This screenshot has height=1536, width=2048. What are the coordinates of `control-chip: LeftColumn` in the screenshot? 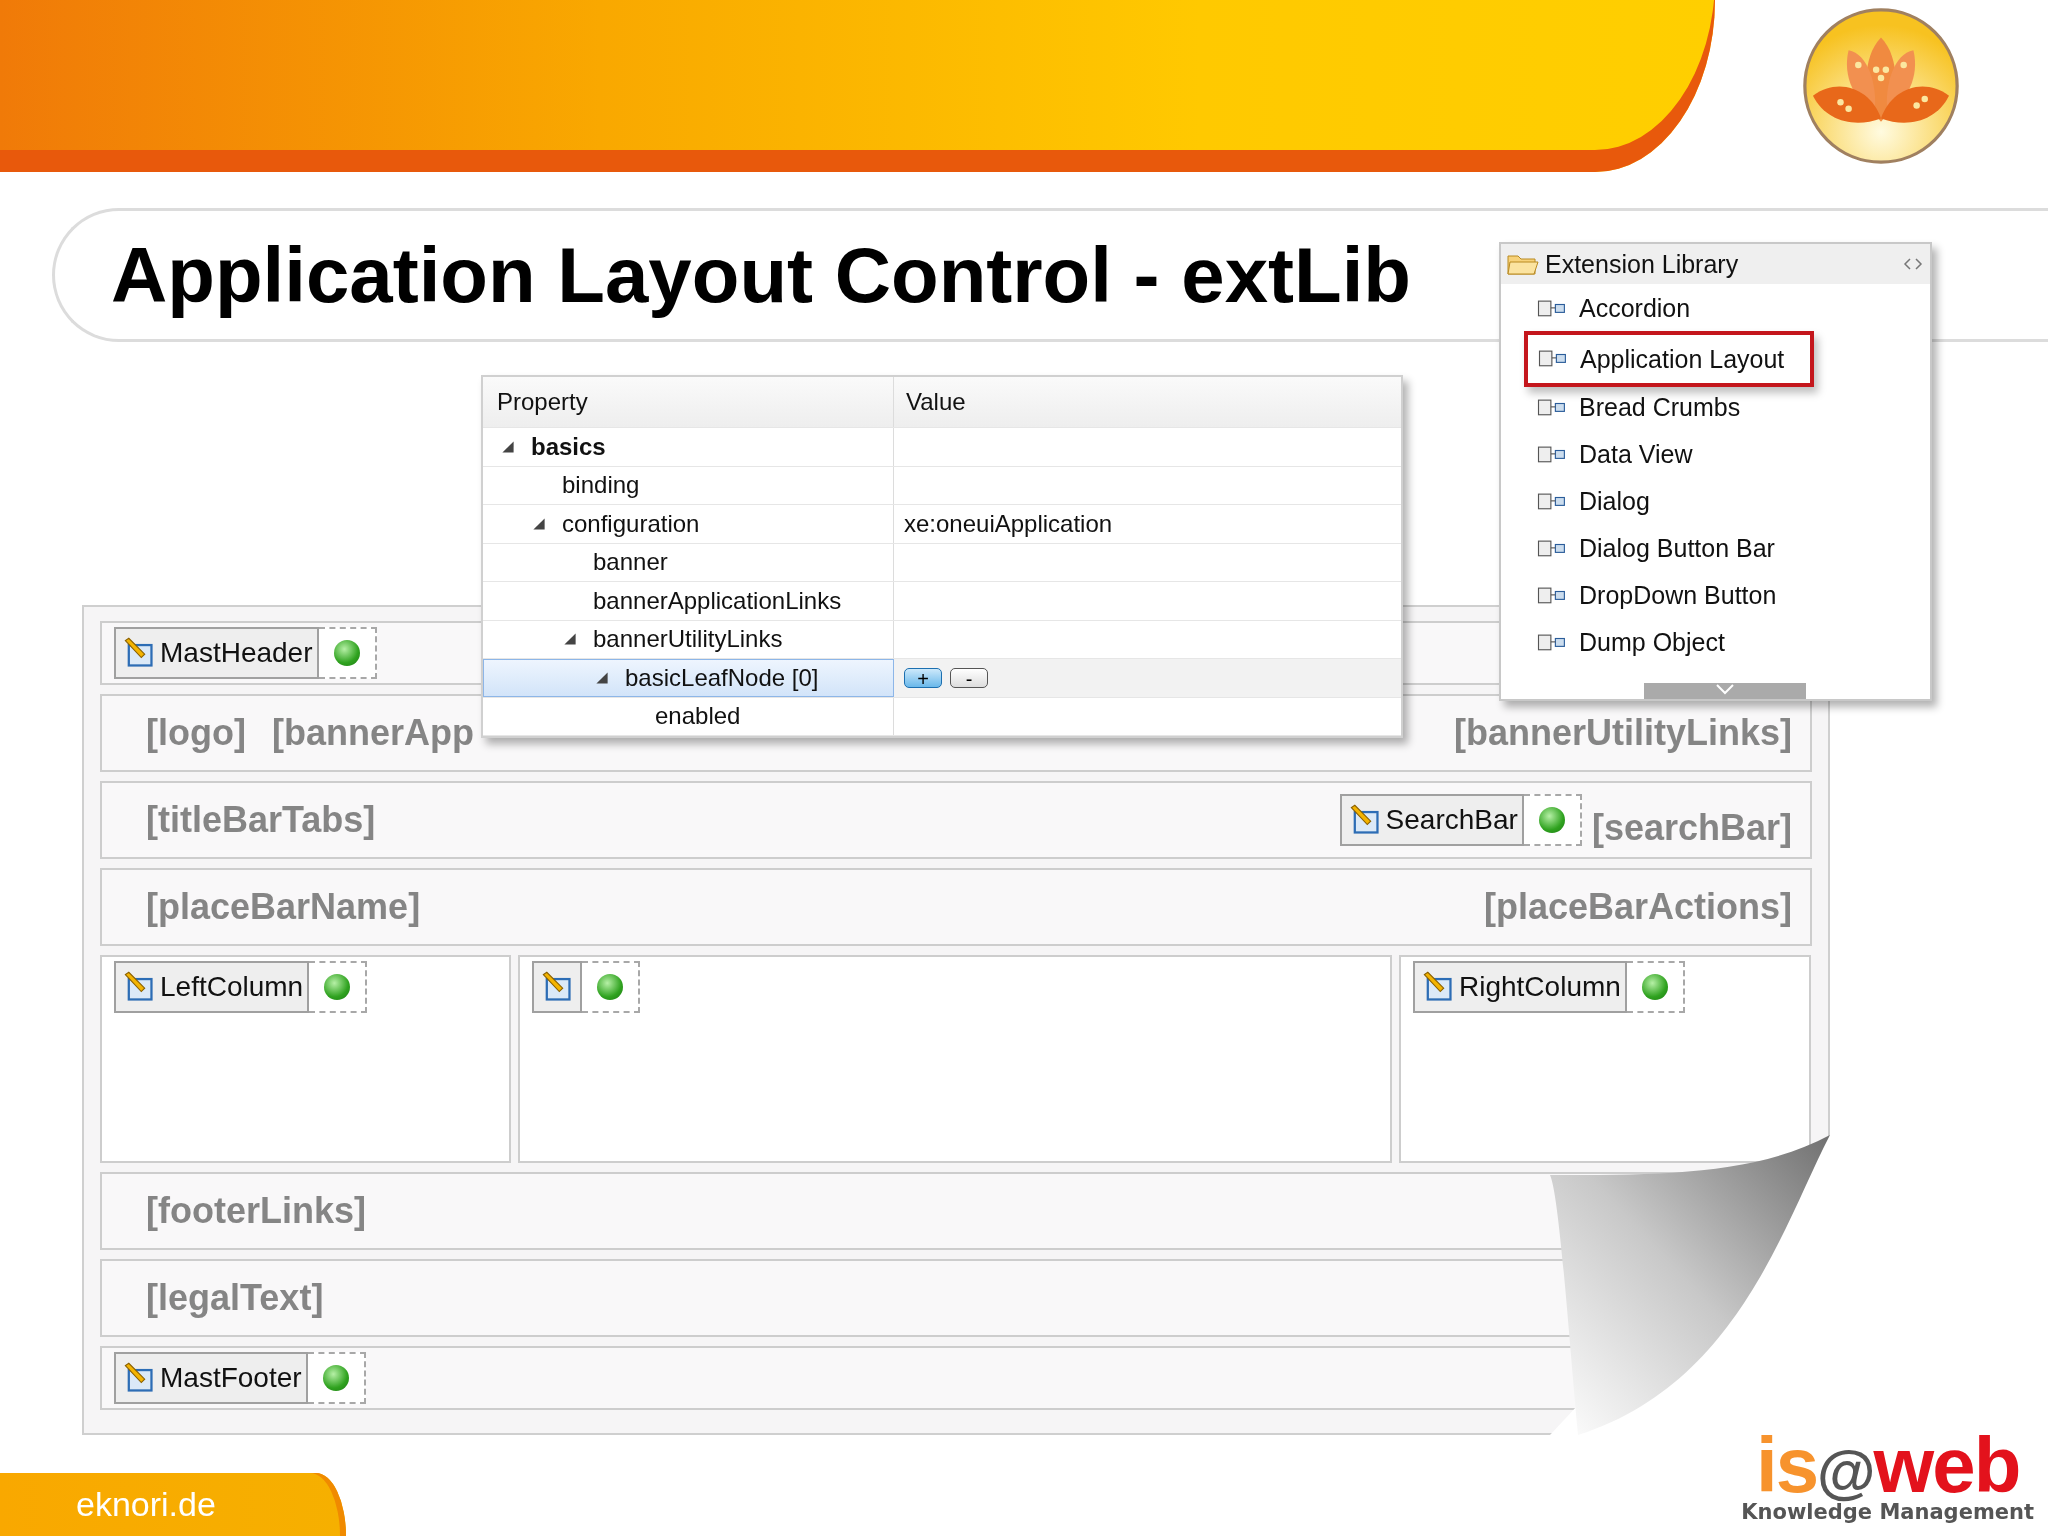 It's located at (212, 987).